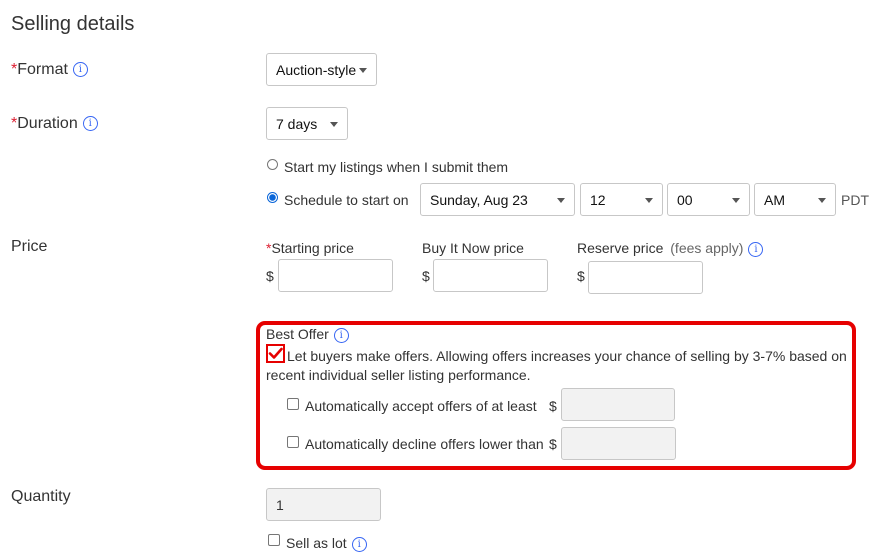 The height and width of the screenshot is (558, 887). What do you see at coordinates (479, 199) in the screenshot?
I see `schedule-date-value: Sunday, Aug 23` at bounding box center [479, 199].